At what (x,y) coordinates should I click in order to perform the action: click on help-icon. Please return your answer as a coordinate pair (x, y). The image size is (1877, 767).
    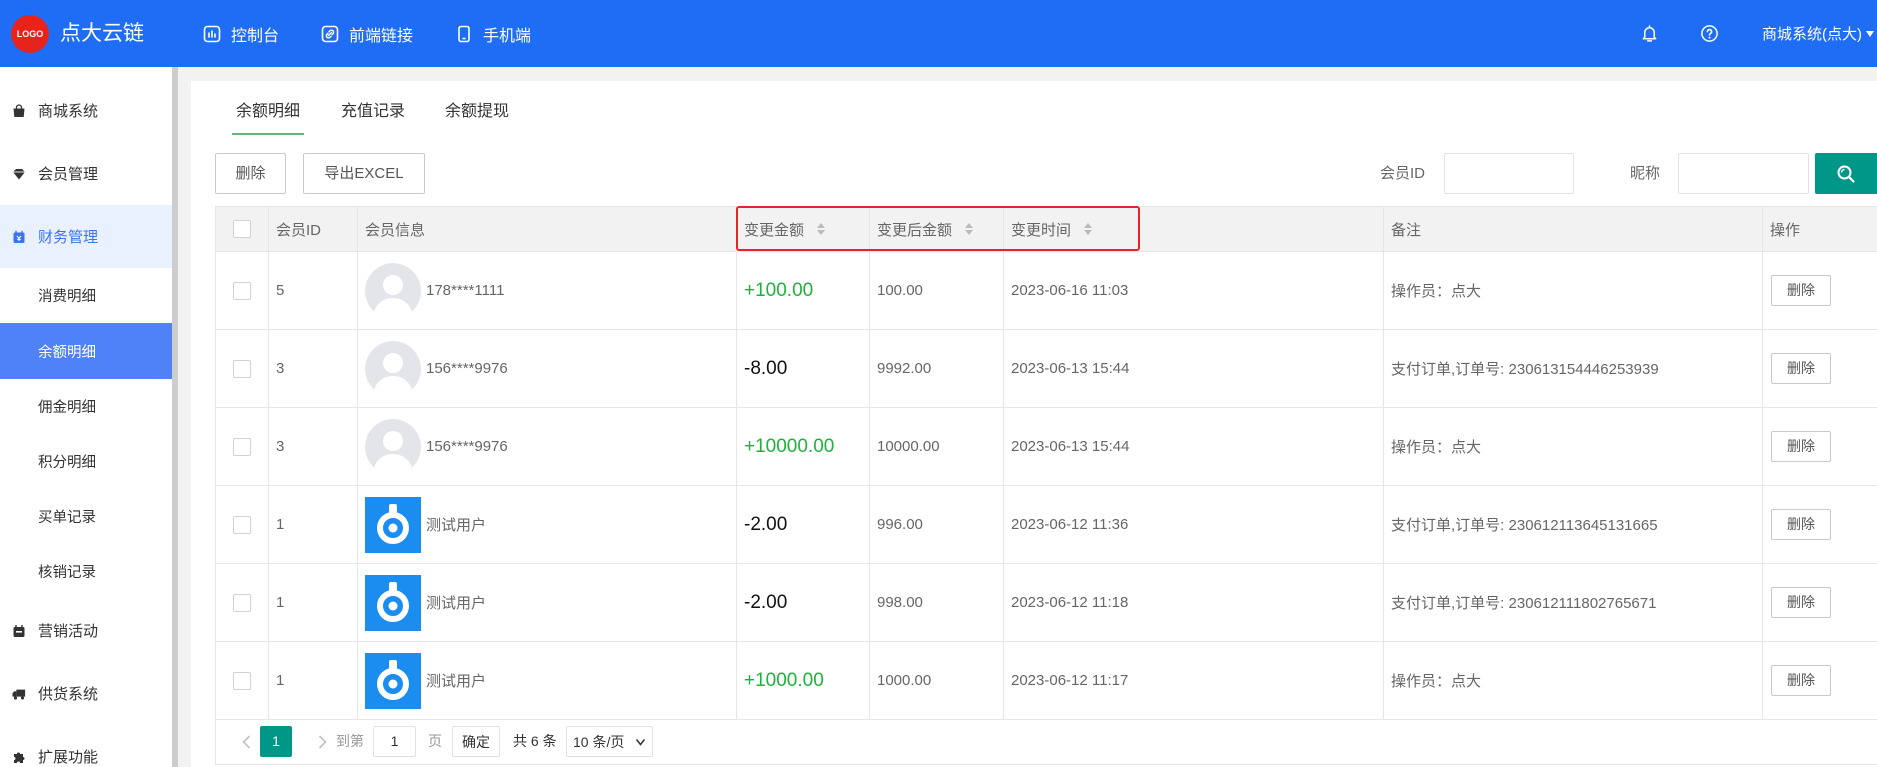
    Looking at the image, I should click on (1709, 33).